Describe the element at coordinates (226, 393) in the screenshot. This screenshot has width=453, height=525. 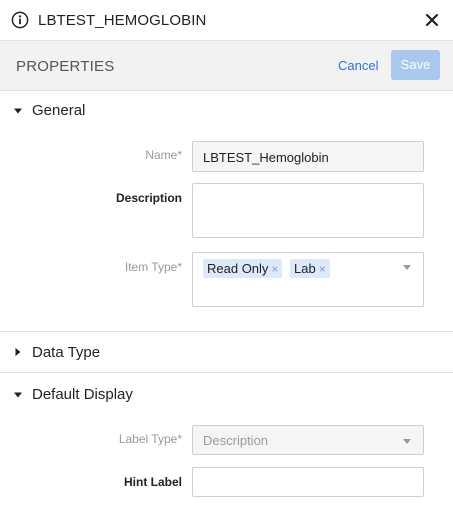
I see `section-default-display-header: Default Display` at that location.